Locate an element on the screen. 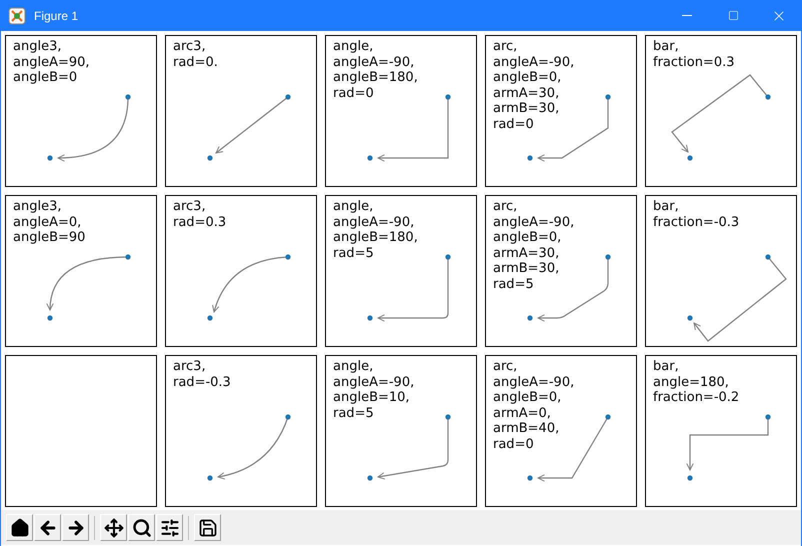  app-icon is located at coordinates (17, 15).